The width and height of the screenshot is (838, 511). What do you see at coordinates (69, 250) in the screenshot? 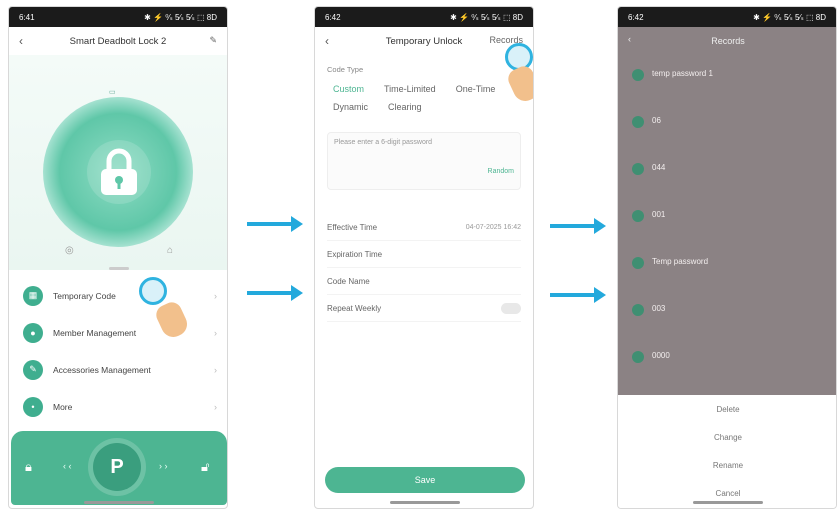
I see `settings-icon: ◎` at bounding box center [69, 250].